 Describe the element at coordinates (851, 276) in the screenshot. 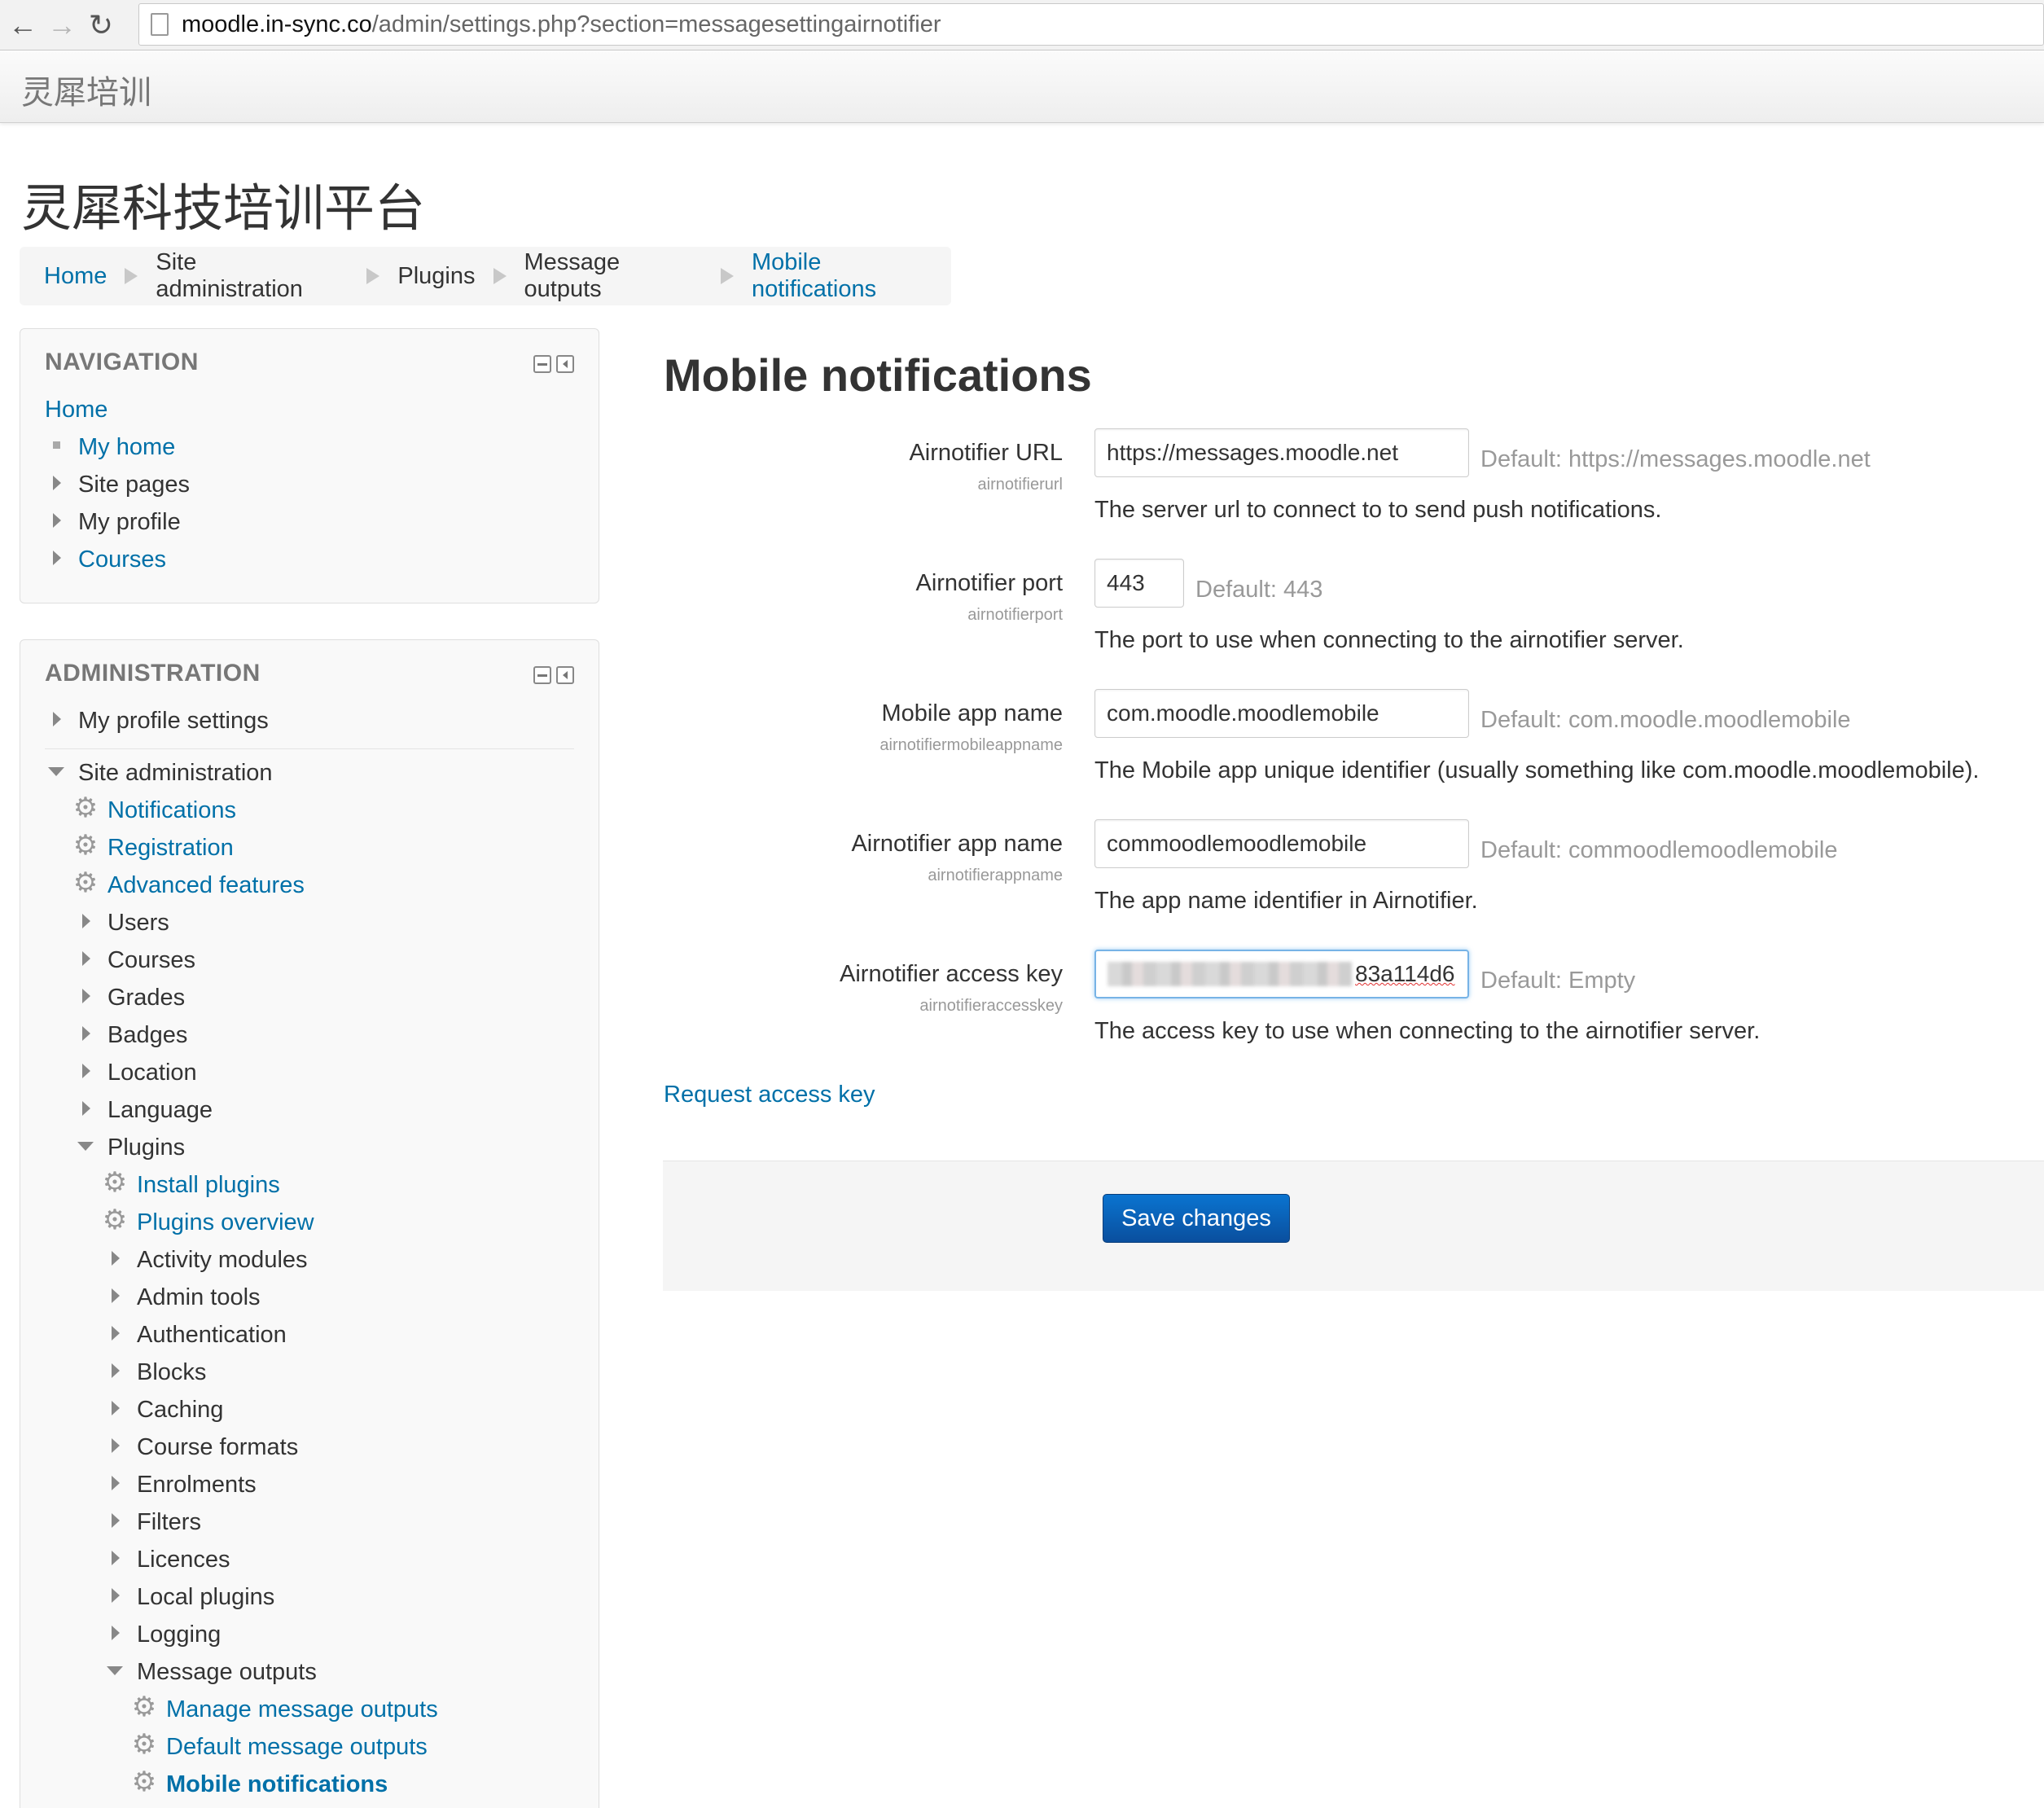

I see `breadcrumb-mobile-notifications: Mobile notifications` at that location.